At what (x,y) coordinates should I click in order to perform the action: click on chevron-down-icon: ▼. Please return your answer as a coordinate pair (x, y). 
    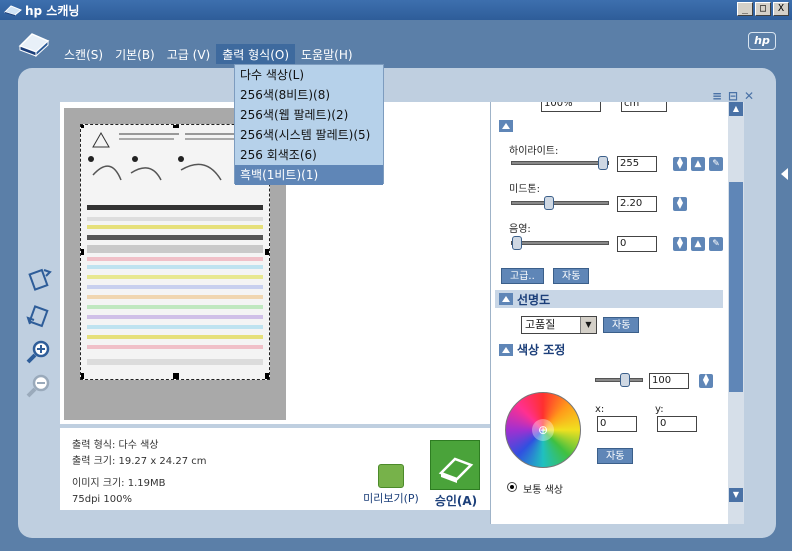
    Looking at the image, I should click on (588, 325).